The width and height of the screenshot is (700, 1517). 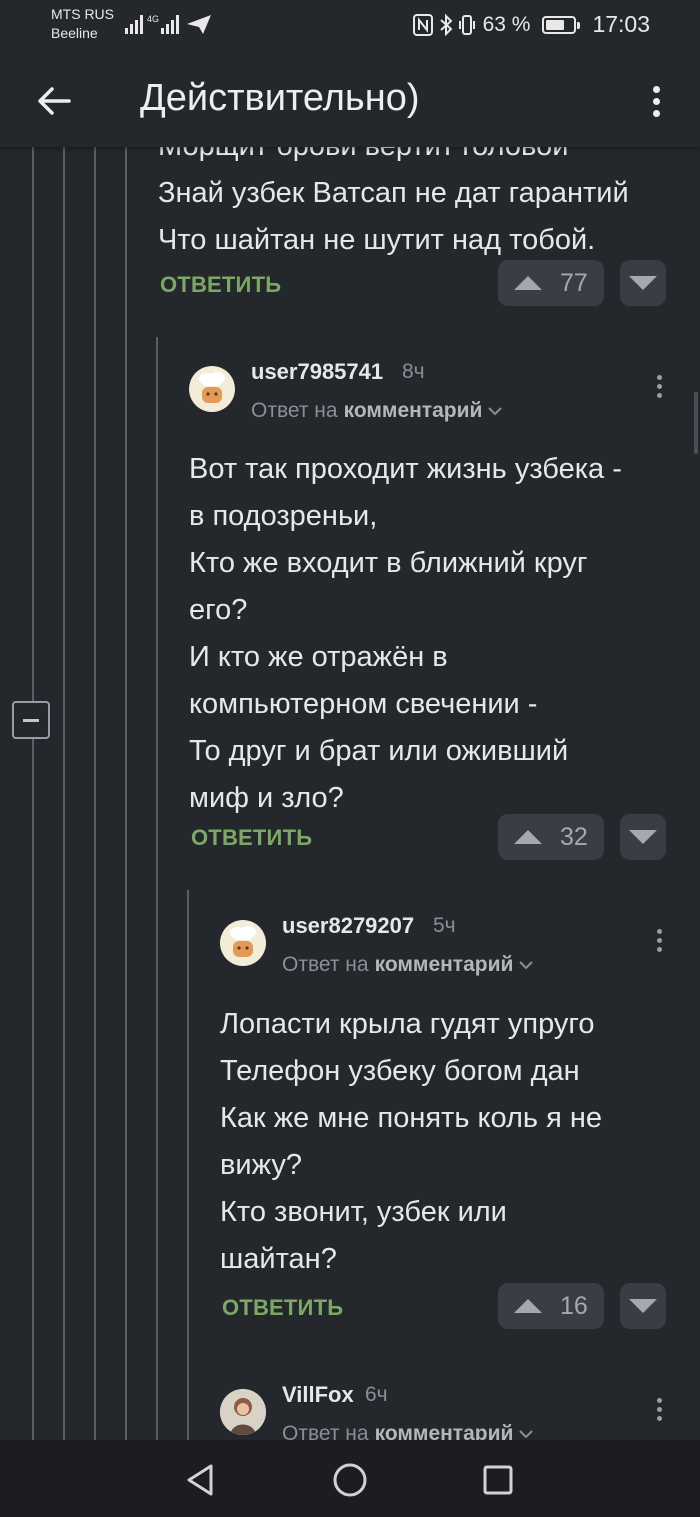 What do you see at coordinates (82, 24) in the screenshot?
I see `carrier-info: MTS RUS Beeline` at bounding box center [82, 24].